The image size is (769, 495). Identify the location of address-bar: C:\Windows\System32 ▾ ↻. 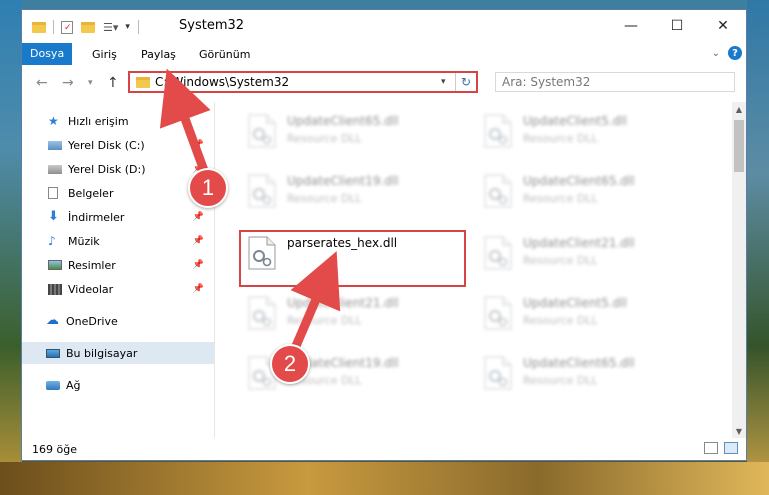
(303, 82).